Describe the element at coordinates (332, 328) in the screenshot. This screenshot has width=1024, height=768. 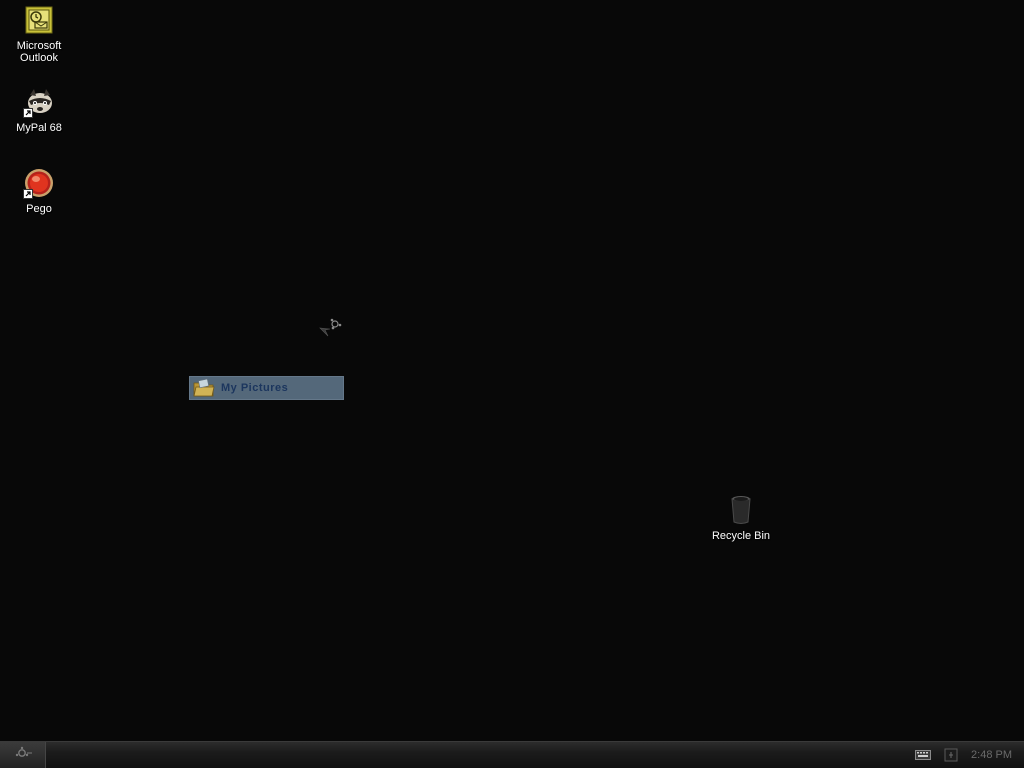
I see `mouse-cursor-icon` at that location.